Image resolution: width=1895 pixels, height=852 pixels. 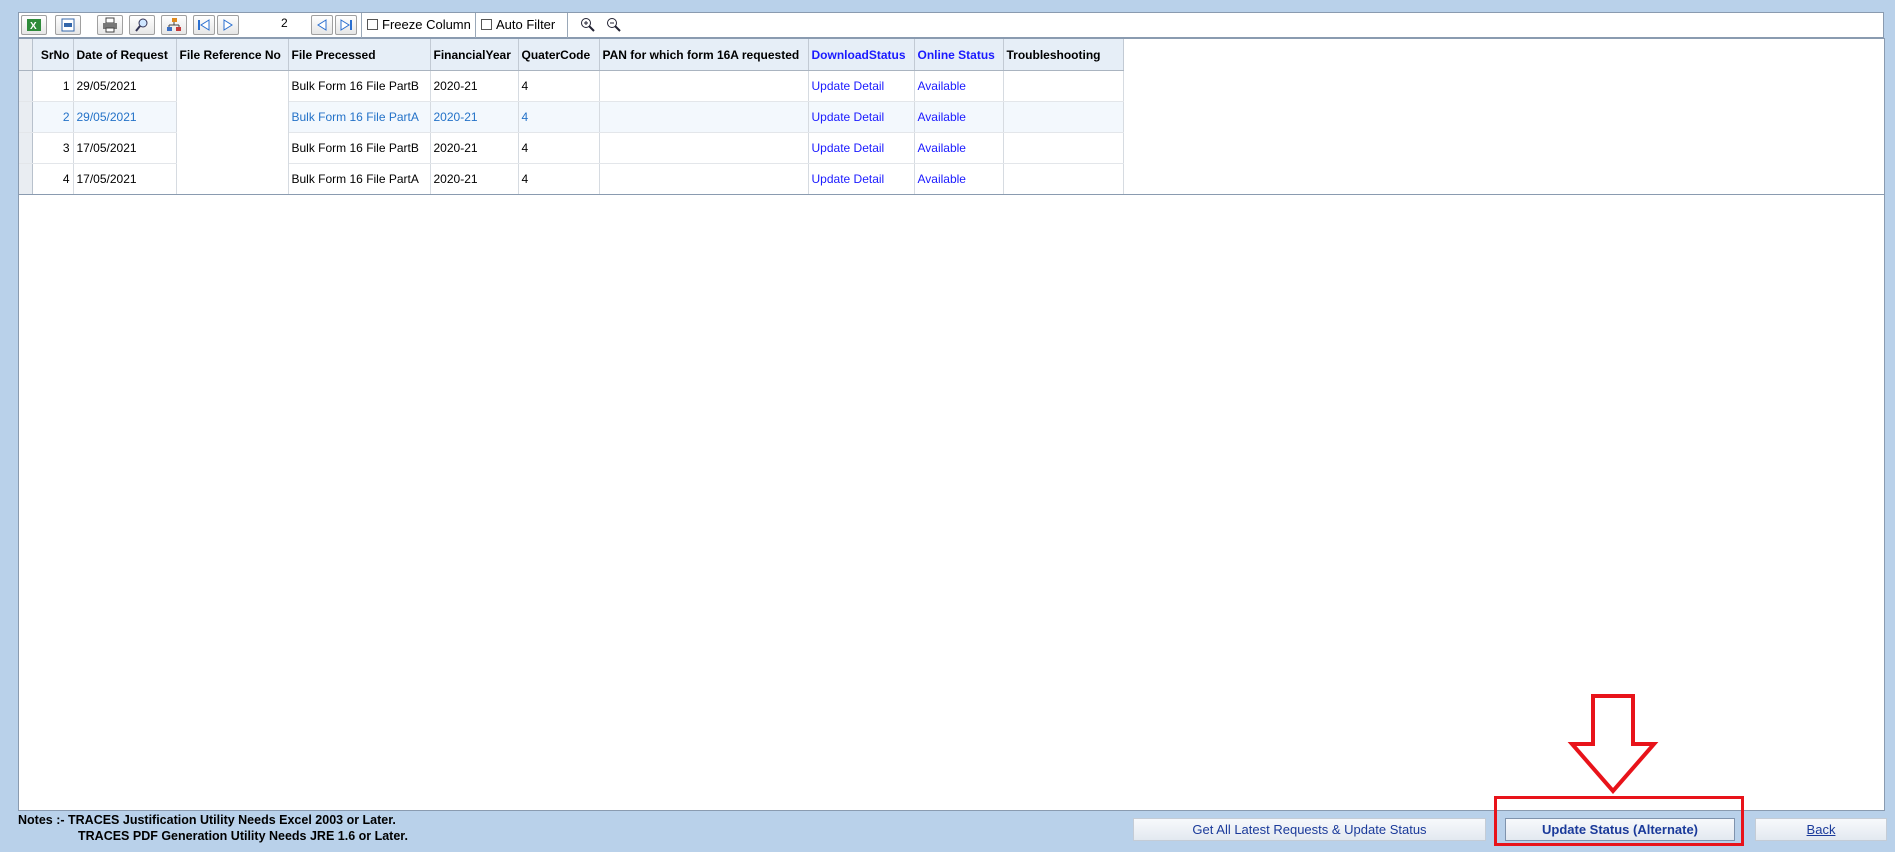 I want to click on down-arrow-icon, so click(x=1613, y=744).